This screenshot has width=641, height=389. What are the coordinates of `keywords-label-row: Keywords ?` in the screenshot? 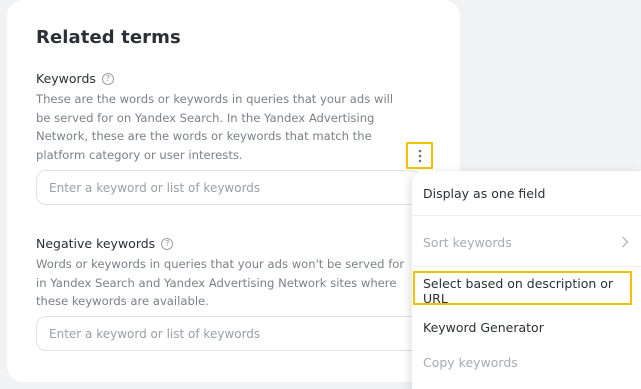 It's located at (75, 78).